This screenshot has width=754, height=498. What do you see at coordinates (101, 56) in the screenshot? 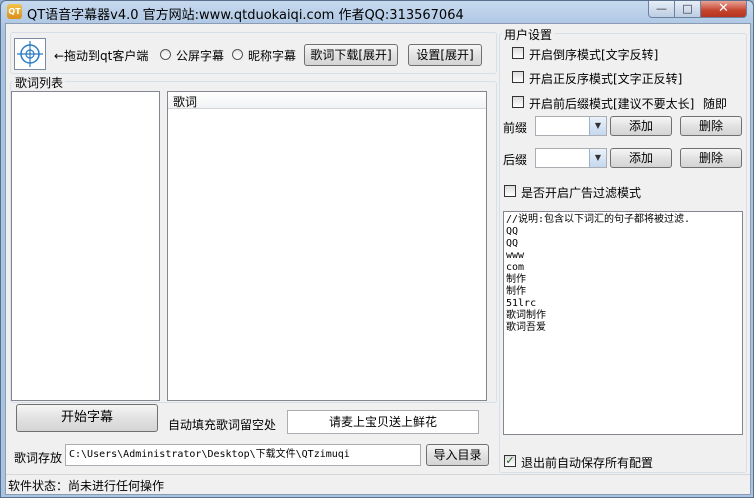
I see `drag-hint-label: ←拖动到qt客户端` at bounding box center [101, 56].